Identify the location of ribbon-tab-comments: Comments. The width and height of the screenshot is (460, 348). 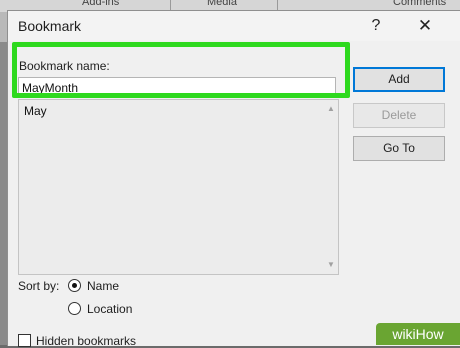
(419, 4).